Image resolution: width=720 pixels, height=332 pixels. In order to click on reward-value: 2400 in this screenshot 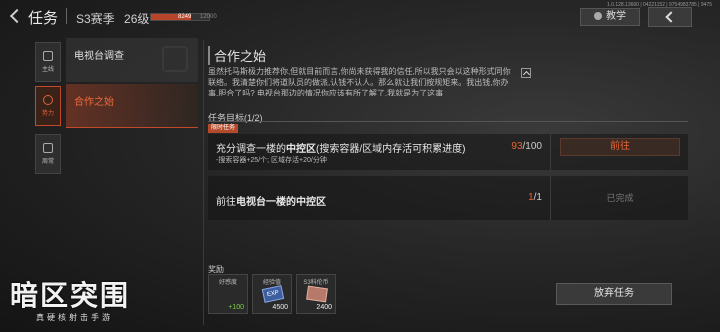, I will do `click(324, 307)`.